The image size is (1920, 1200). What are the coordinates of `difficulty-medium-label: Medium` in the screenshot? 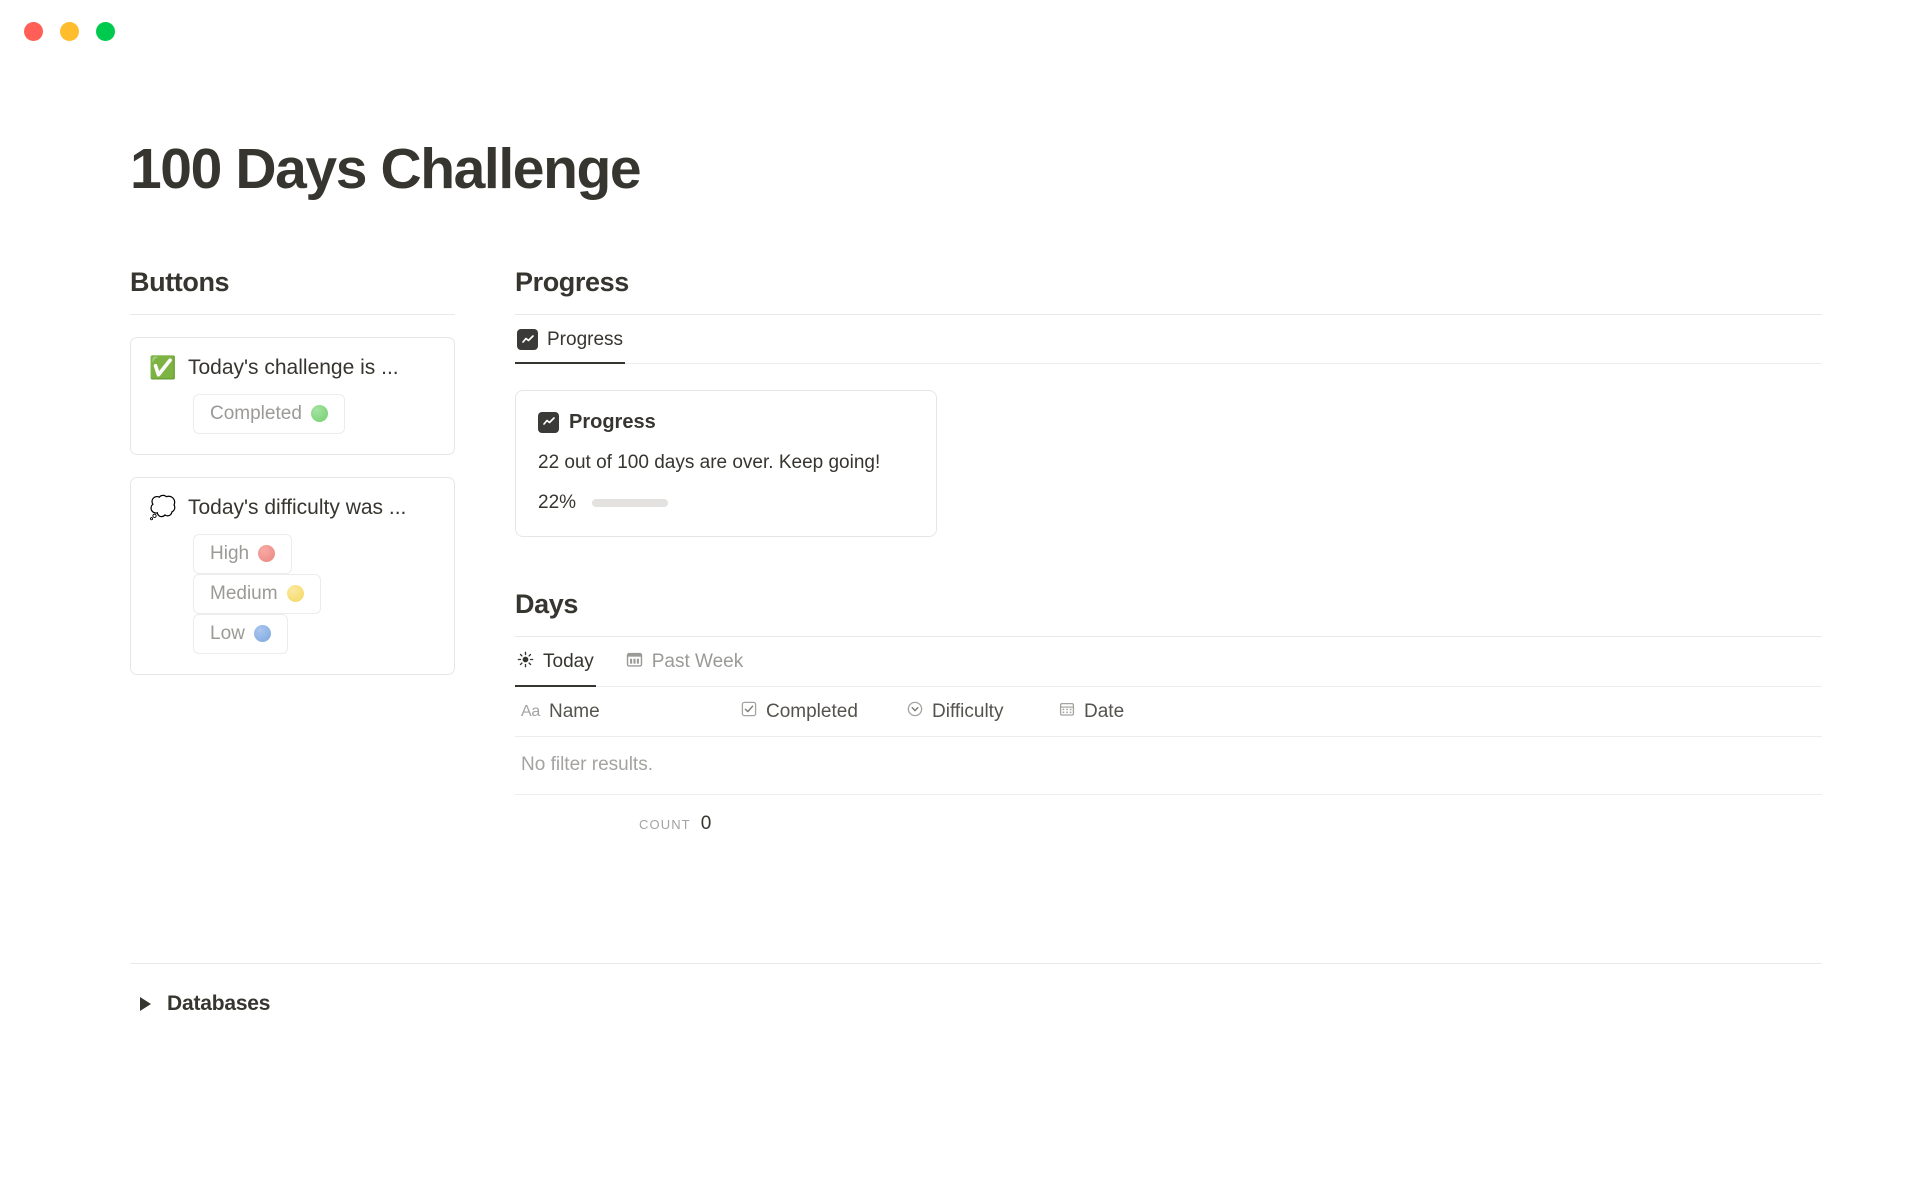 It's located at (244, 593).